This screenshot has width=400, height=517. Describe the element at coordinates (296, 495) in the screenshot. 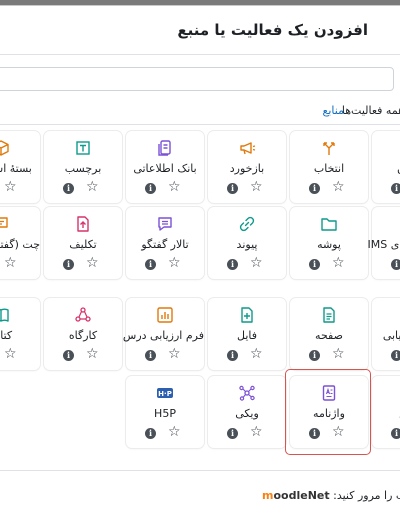

I see `moodlenet-logo: moodleNet` at that location.